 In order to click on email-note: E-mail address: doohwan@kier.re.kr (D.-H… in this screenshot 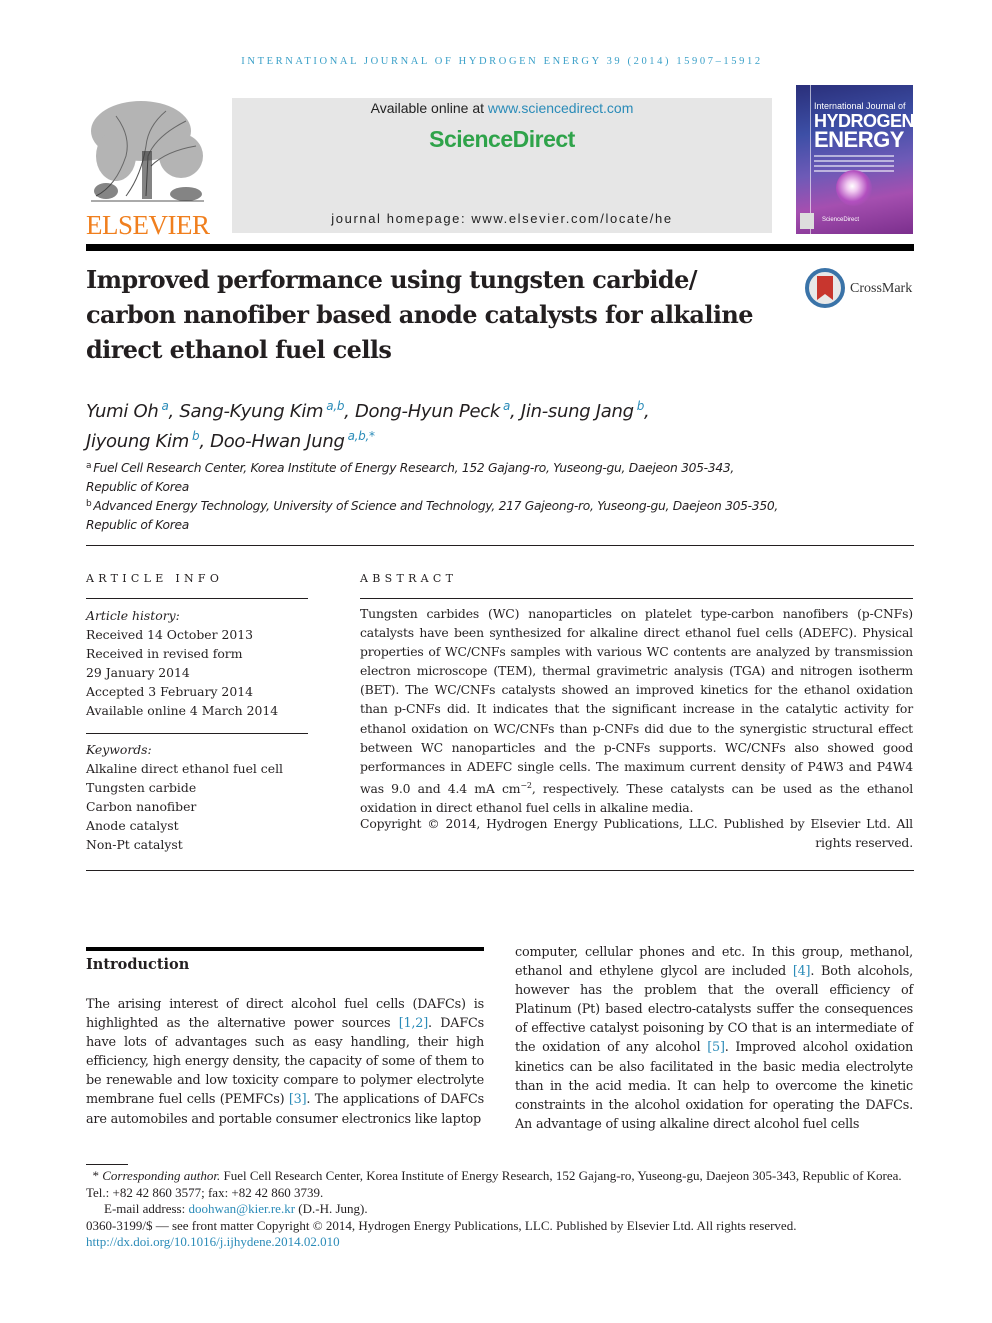, I will do `click(501, 1209)`.